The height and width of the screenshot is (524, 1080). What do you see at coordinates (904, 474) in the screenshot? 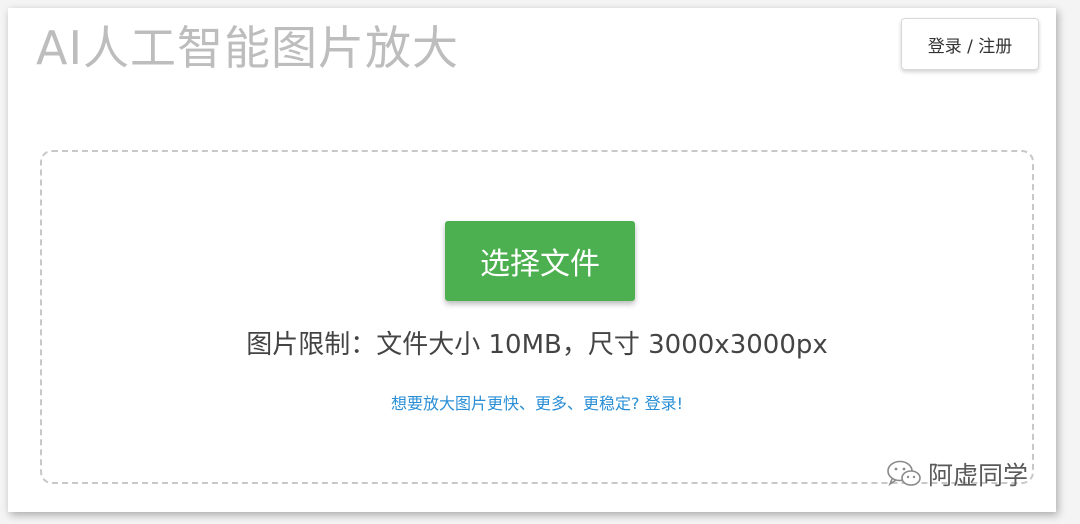
I see `wechat-icon` at bounding box center [904, 474].